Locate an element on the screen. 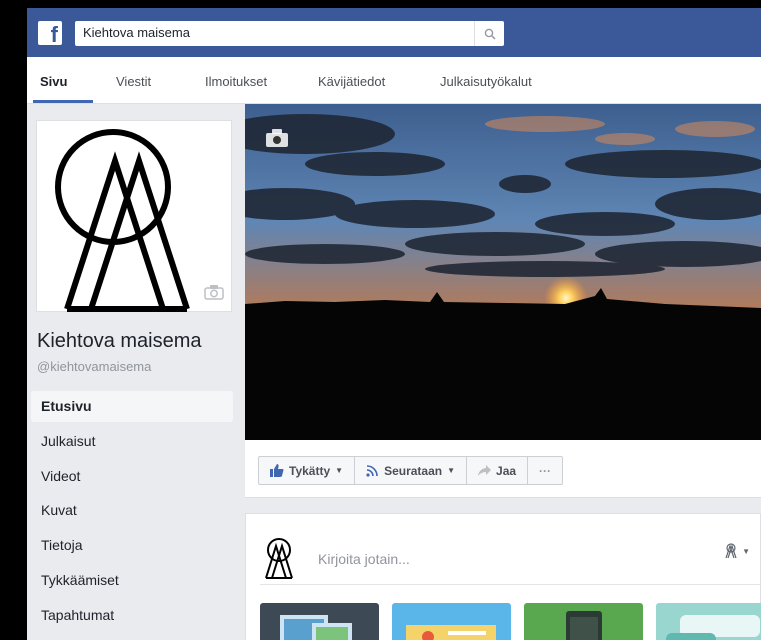  share-button: Jaa is located at coordinates (498, 470).